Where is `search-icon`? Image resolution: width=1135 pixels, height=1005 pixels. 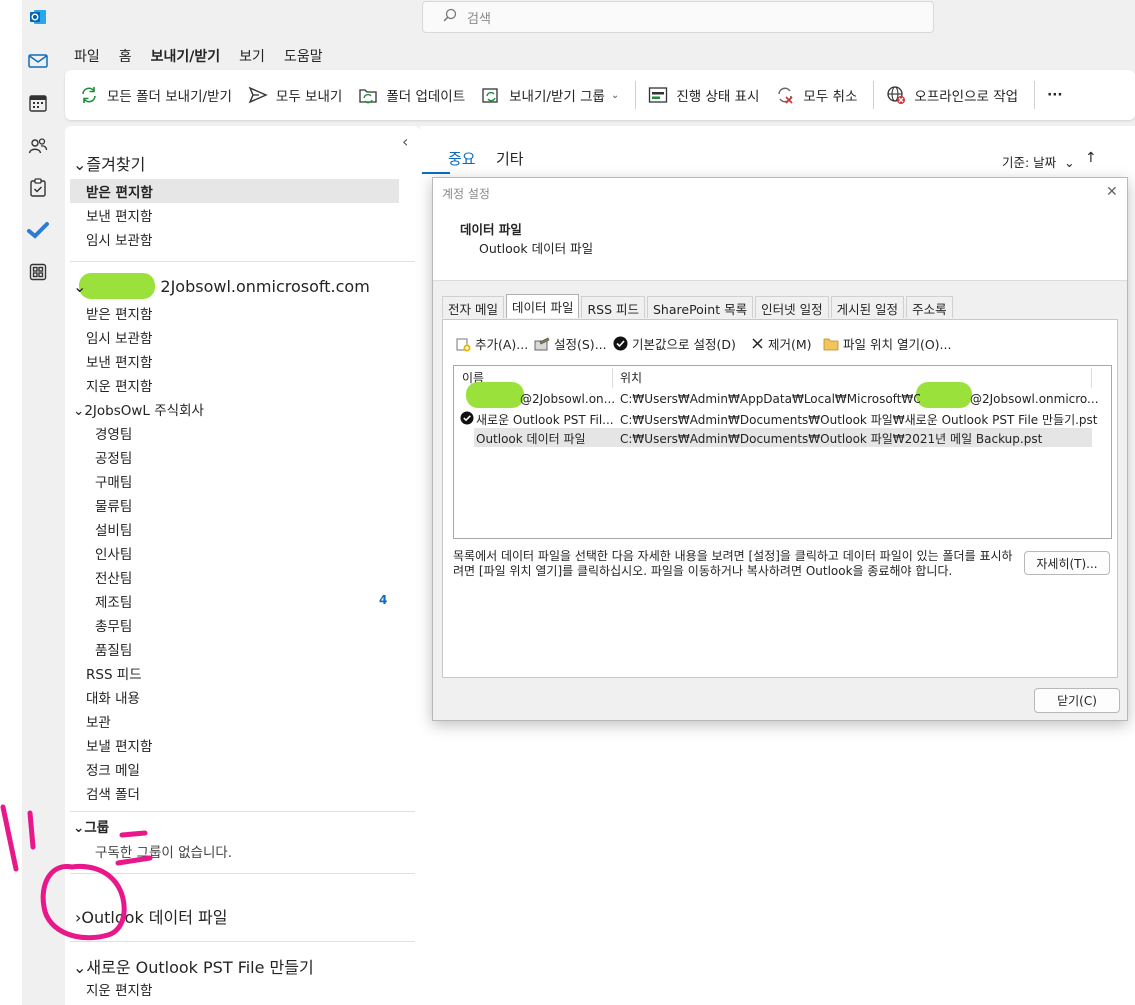 search-icon is located at coordinates (450, 17).